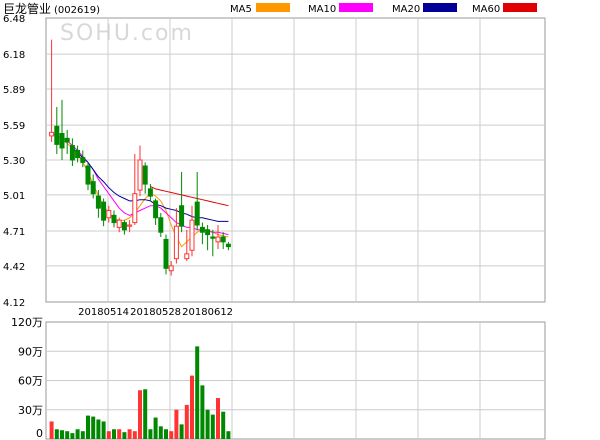 The image size is (600, 440). What do you see at coordinates (14, 232) in the screenshot?
I see `price-tick-label: 4.71` at bounding box center [14, 232].